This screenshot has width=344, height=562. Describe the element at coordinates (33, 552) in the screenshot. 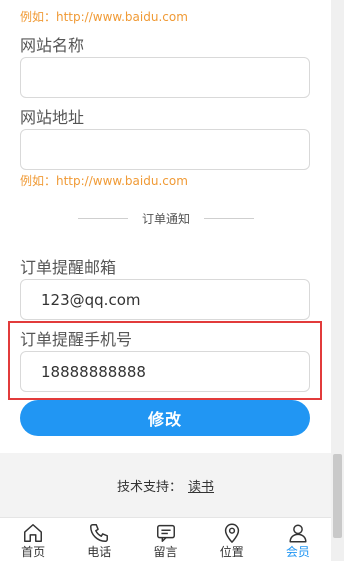

I see `tab-home-label: 首页` at that location.